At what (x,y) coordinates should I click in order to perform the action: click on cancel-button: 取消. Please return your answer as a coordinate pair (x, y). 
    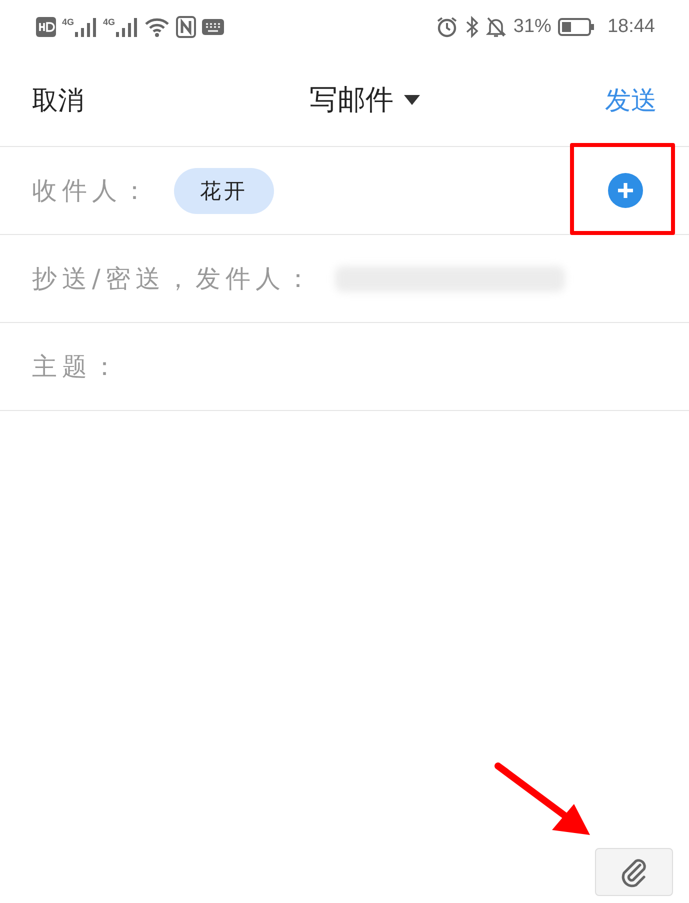
    Looking at the image, I should click on (58, 100).